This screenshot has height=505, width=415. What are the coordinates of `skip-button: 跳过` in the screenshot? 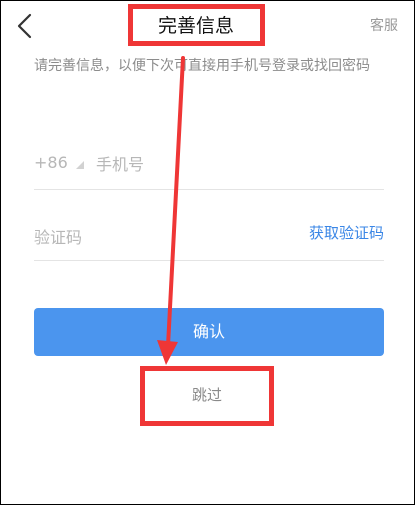 It's located at (207, 396).